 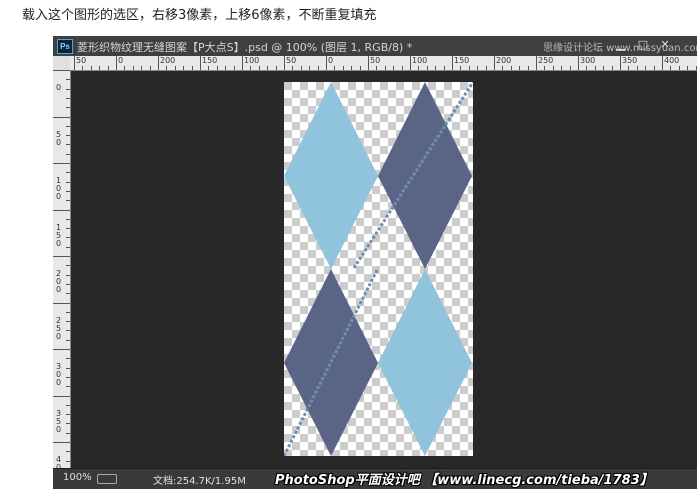 What do you see at coordinates (383, 63) in the screenshot?
I see `horizontal-ruler: 50020015010050050100150200250300350400` at bounding box center [383, 63].